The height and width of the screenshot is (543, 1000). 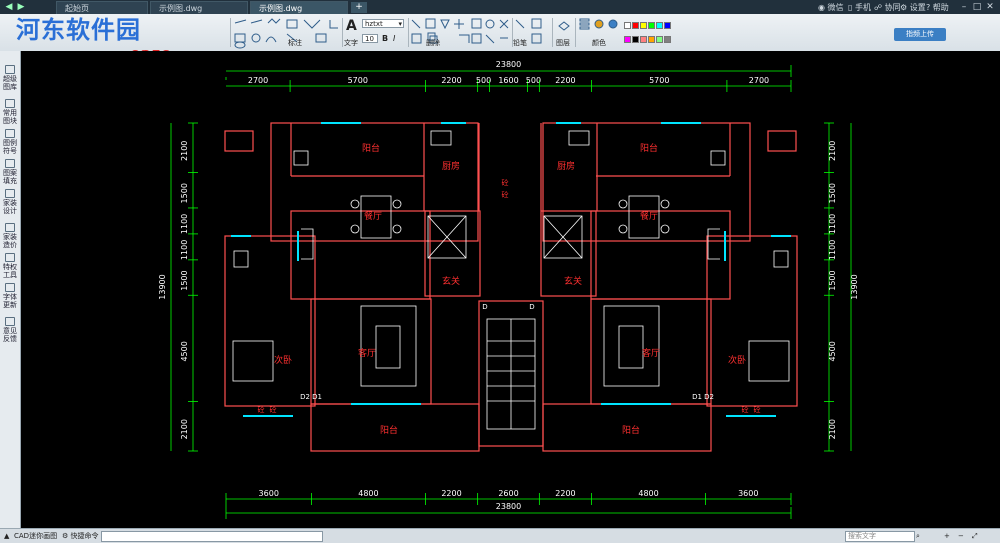 What do you see at coordinates (10, 147) in the screenshot?
I see `sidebar-item-label: 图例符号` at bounding box center [10, 147].